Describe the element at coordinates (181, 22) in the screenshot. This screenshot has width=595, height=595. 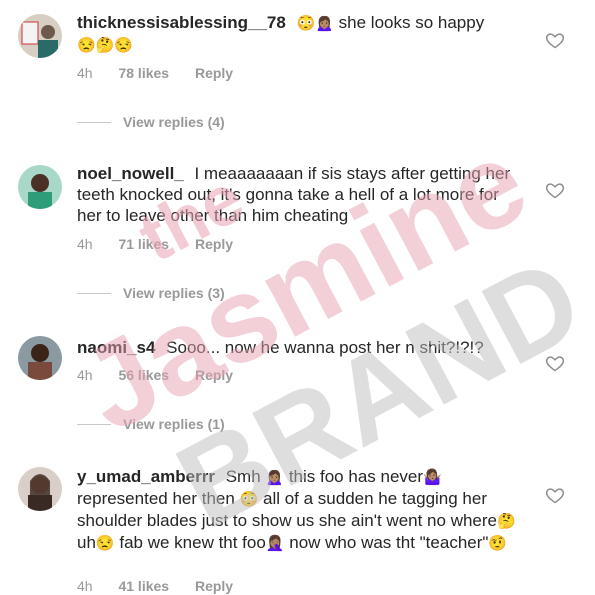
I see `comment-username: thicknessisablessing__78` at that location.